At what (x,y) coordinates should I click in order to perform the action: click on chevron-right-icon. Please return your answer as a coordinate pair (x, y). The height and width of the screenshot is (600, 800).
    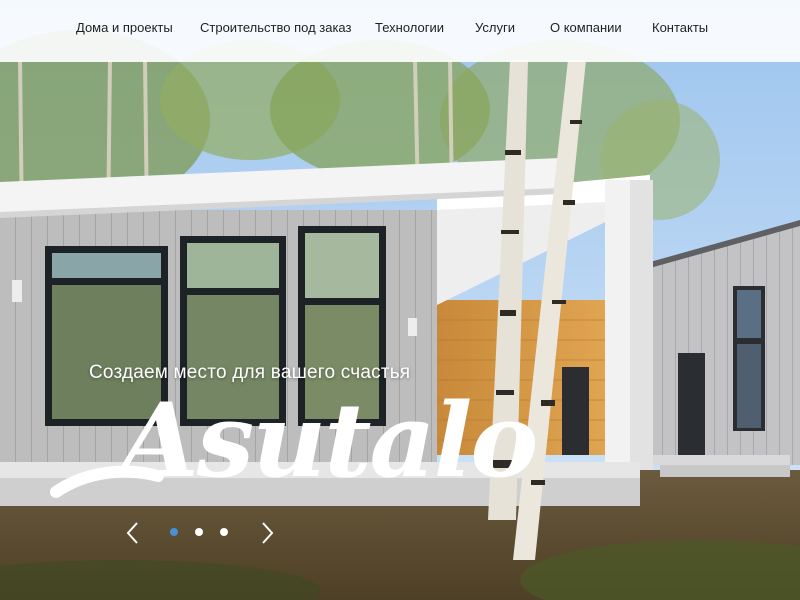
    Looking at the image, I should click on (268, 533).